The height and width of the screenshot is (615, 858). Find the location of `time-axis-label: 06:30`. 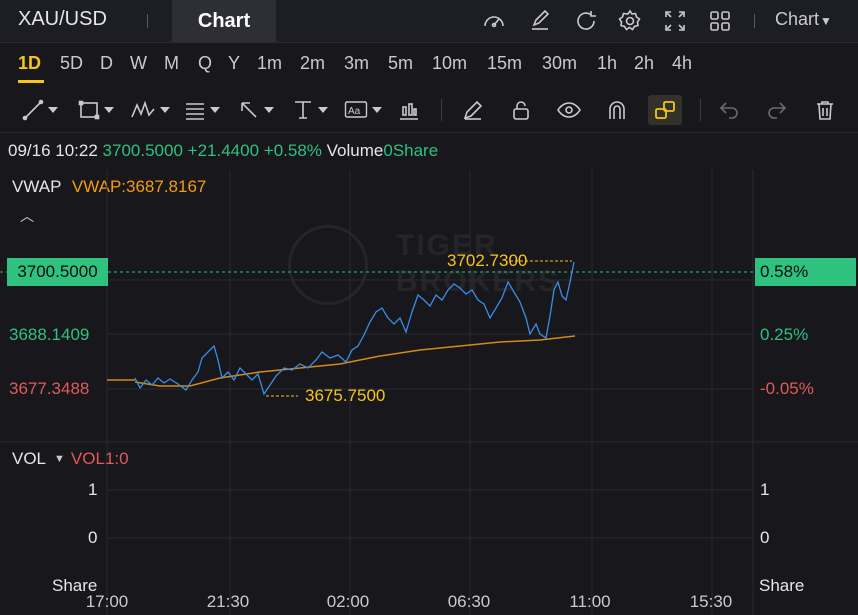

time-axis-label: 06:30 is located at coordinates (469, 601).